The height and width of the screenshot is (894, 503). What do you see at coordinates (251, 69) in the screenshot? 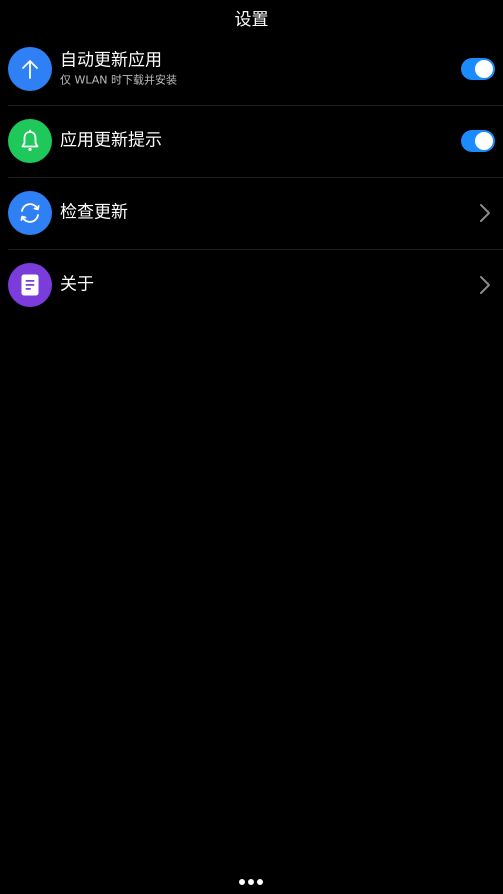
I see `setting-row-auto-update: 自动更新应用 仅 WLAN 时下载并安装` at bounding box center [251, 69].